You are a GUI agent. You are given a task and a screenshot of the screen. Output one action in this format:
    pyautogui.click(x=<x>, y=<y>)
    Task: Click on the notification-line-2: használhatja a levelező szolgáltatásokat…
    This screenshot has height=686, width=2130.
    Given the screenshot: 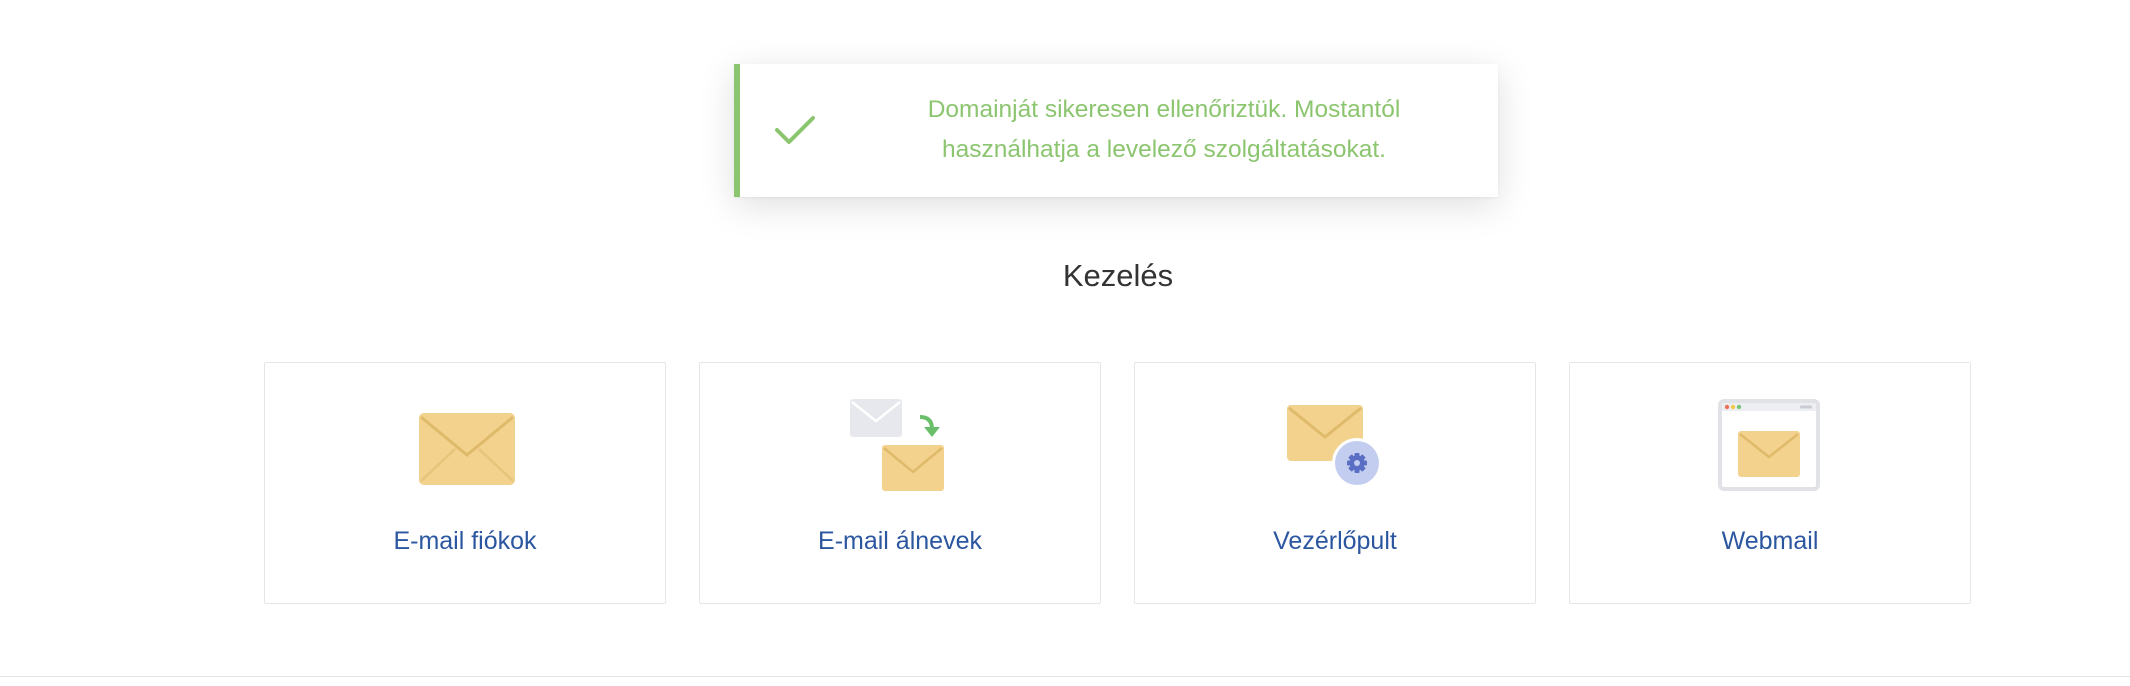 What is the action you would take?
    pyautogui.click(x=1163, y=149)
    